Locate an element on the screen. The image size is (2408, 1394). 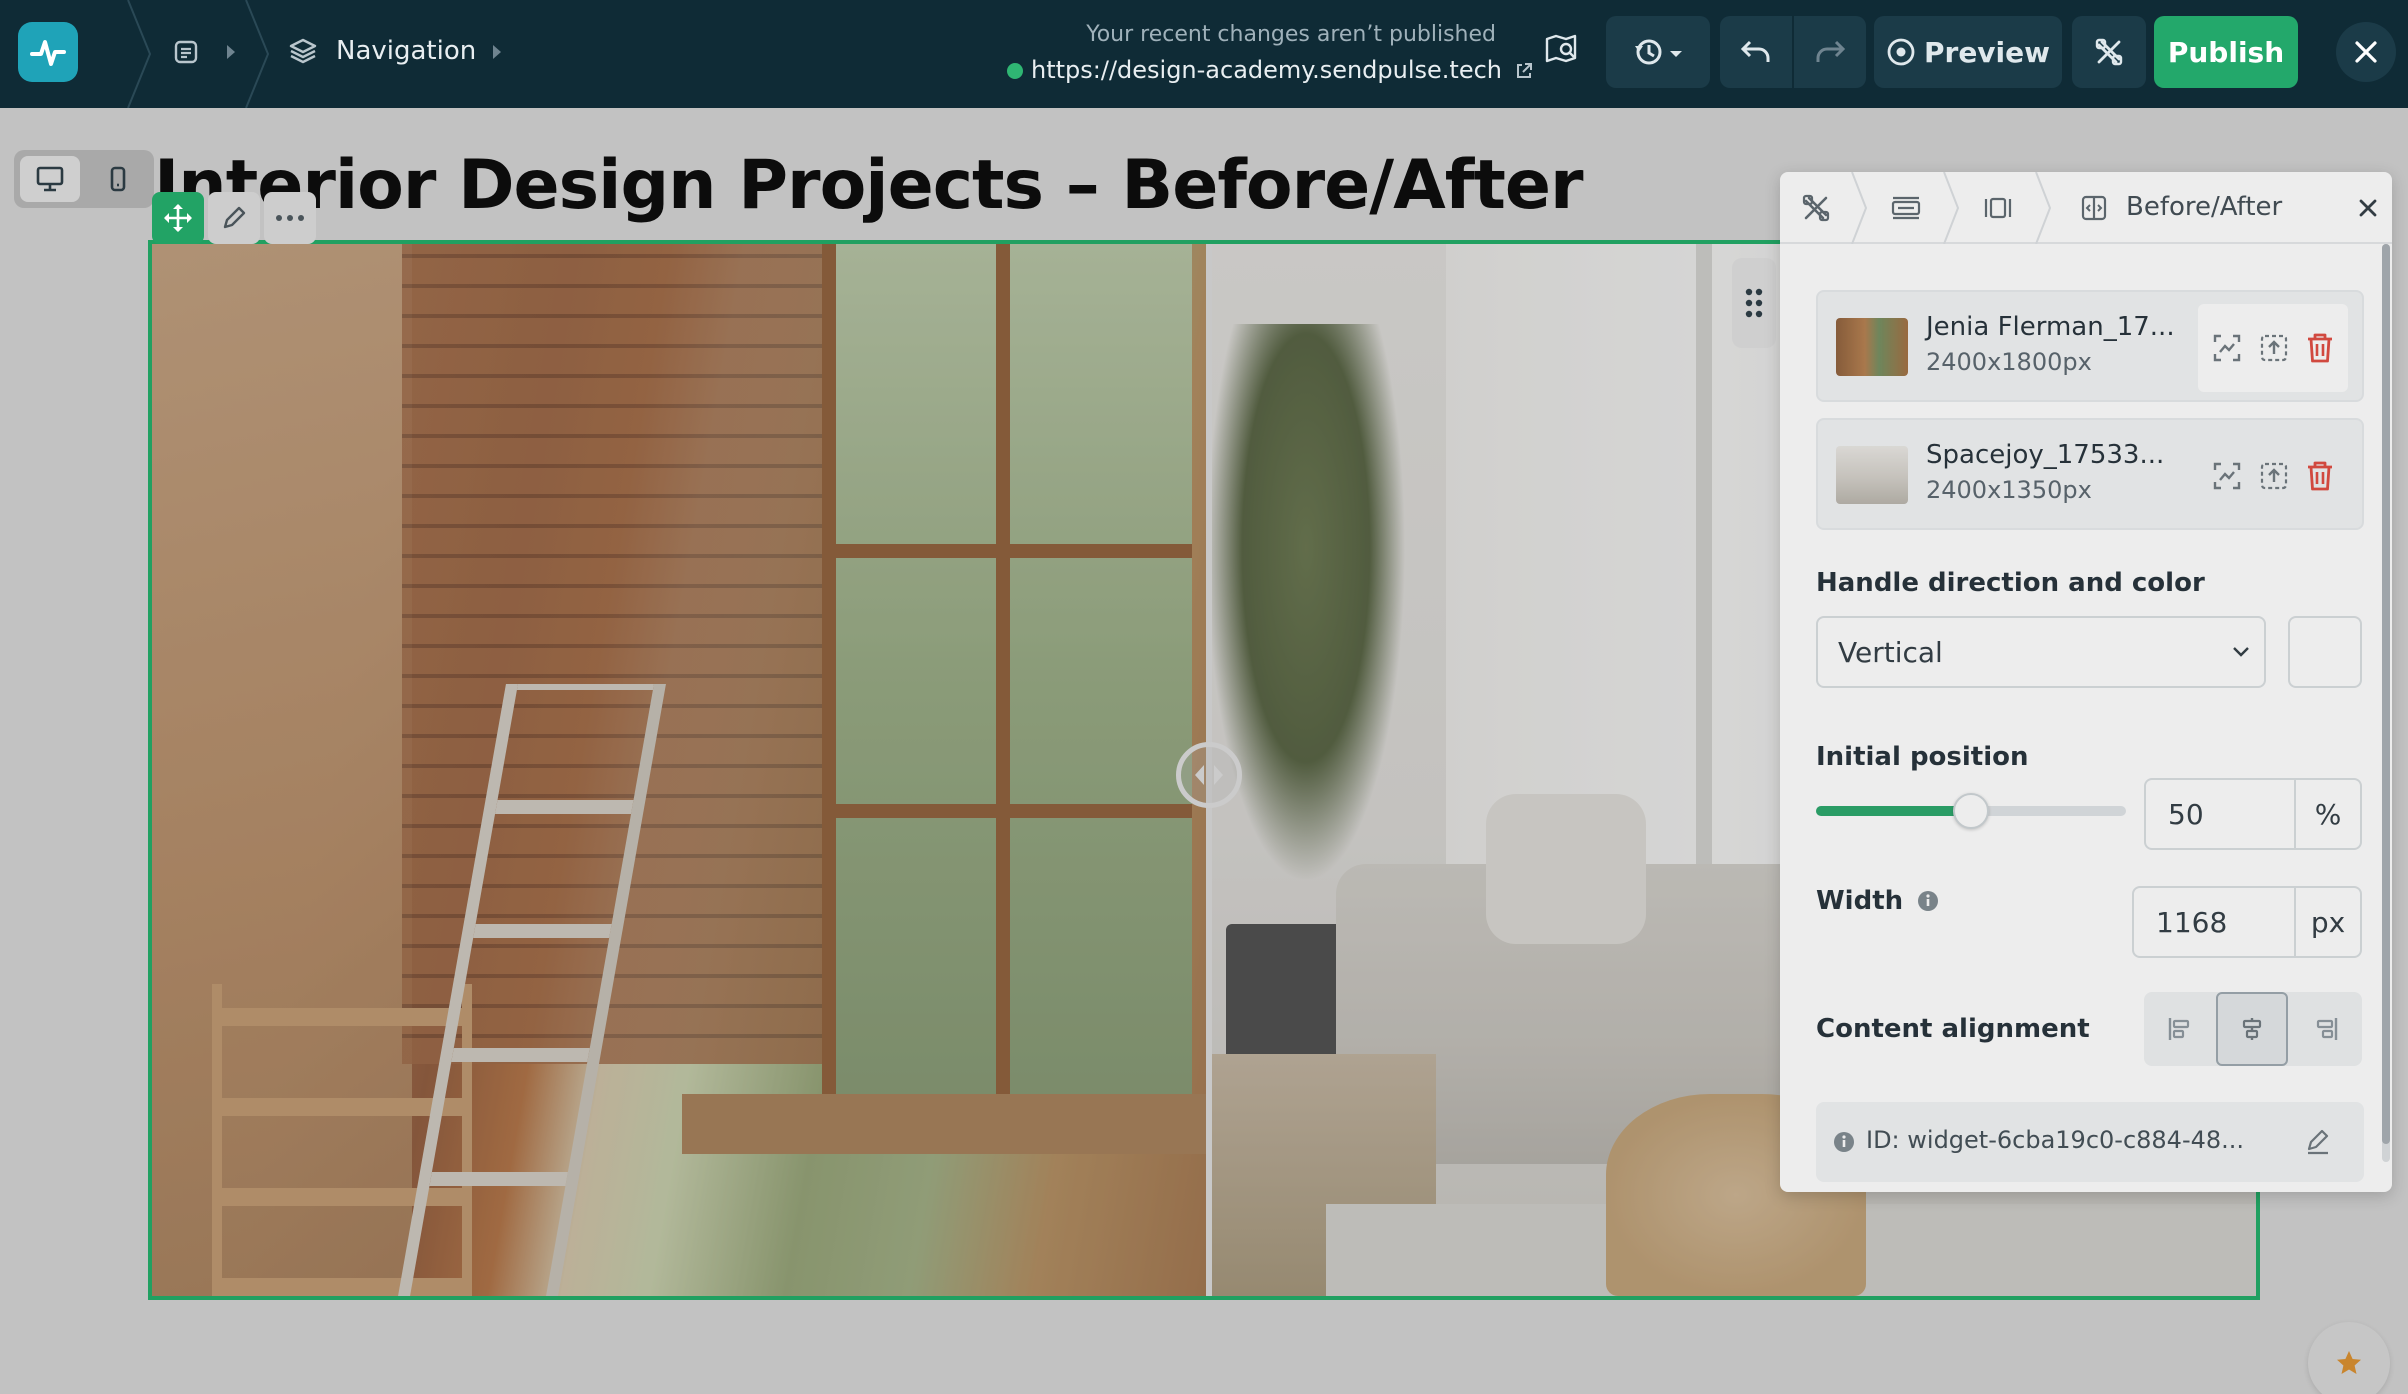
breadcrumb-navigation: Navigation is located at coordinates (406, 51).